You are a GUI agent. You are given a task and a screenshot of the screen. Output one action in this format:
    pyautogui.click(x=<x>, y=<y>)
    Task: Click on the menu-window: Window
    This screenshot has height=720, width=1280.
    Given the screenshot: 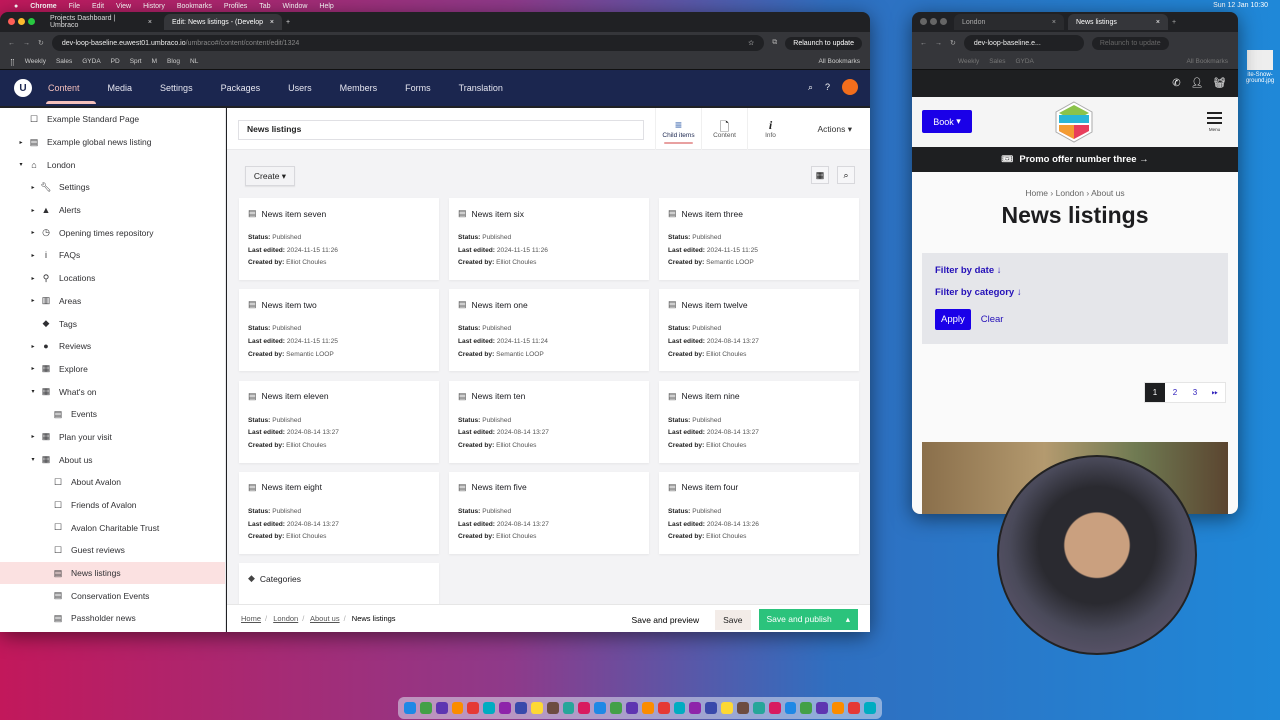 What is the action you would take?
    pyautogui.click(x=295, y=6)
    